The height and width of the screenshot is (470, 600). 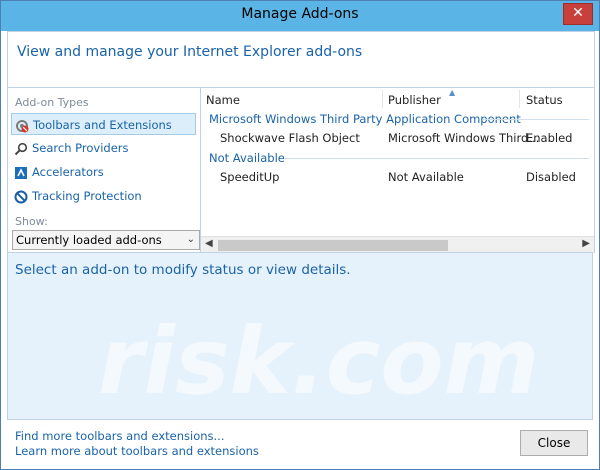 I want to click on horizontal-scrollbar: ◀ ▶, so click(x=397, y=244).